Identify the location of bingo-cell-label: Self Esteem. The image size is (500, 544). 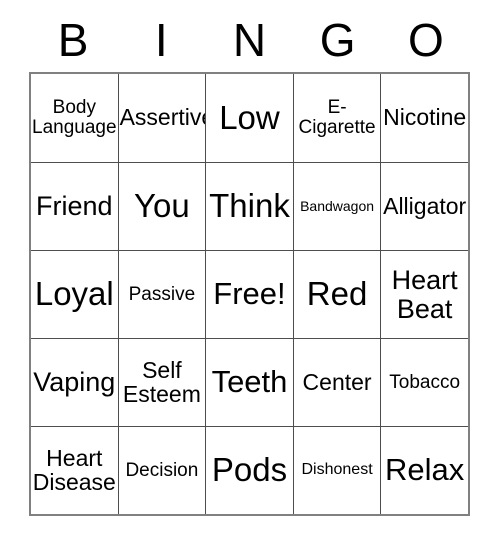
(161, 381).